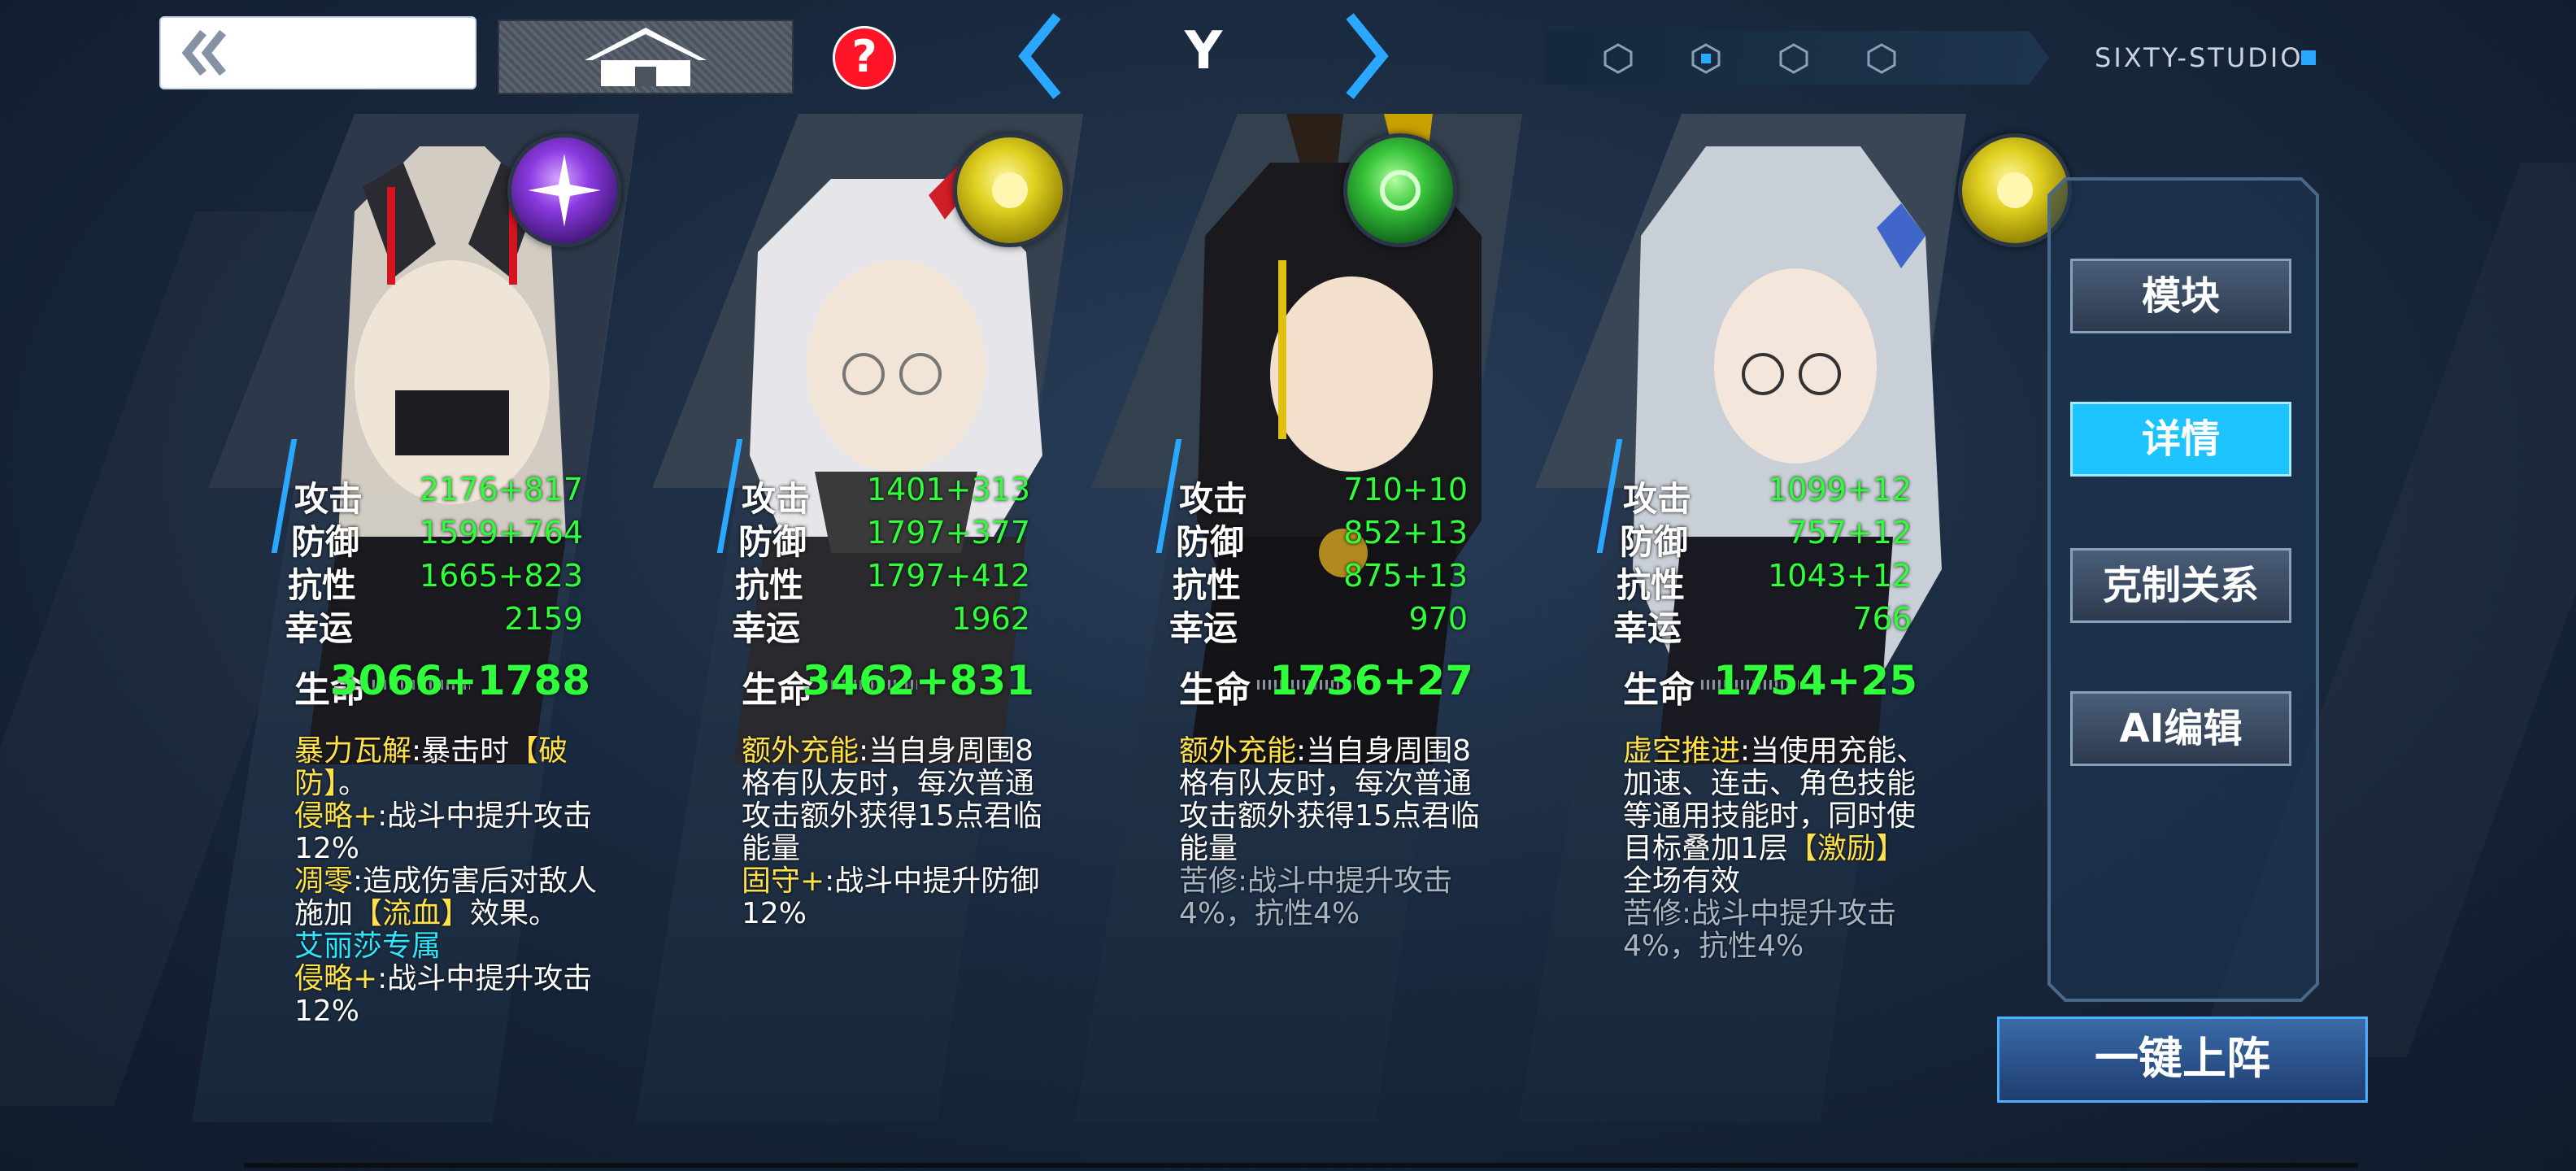 The image size is (2576, 1171). Describe the element at coordinates (2180, 728) in the screenshot. I see `ai-edit-button: AI编辑` at that location.